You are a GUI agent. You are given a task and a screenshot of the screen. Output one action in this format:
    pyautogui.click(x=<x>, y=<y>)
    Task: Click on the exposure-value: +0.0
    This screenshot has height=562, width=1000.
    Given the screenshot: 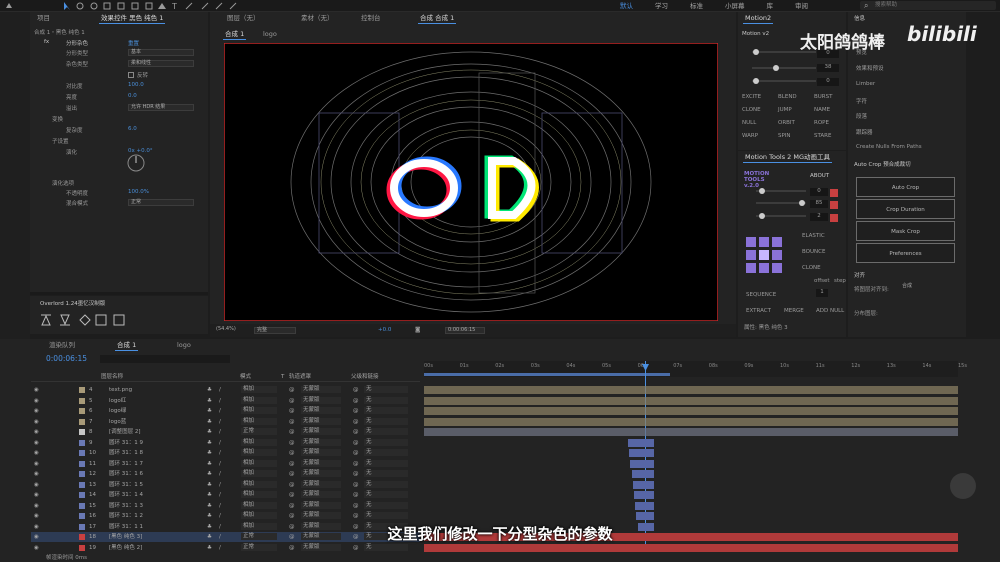 What is the action you would take?
    pyautogui.click(x=384, y=330)
    